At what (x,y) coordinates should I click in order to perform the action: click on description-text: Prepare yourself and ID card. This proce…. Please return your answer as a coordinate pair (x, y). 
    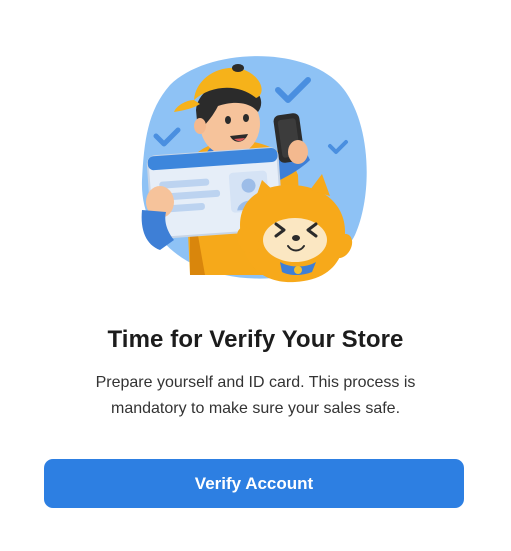
    Looking at the image, I should click on (255, 396).